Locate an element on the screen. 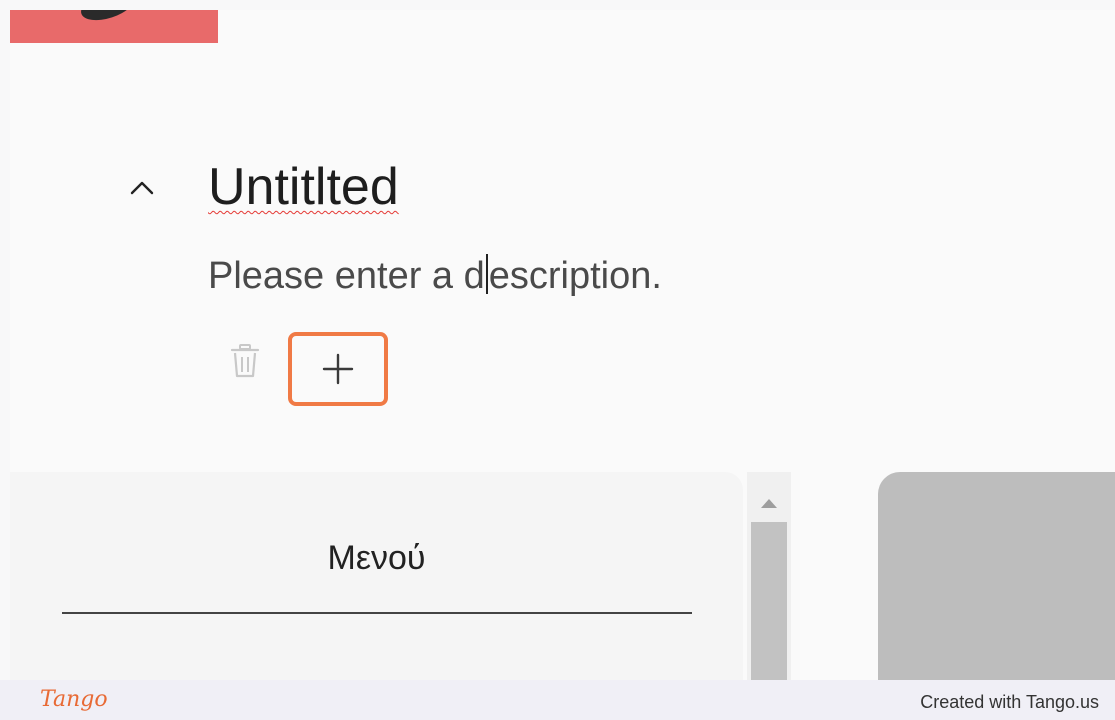  menu-divider is located at coordinates (377, 613).